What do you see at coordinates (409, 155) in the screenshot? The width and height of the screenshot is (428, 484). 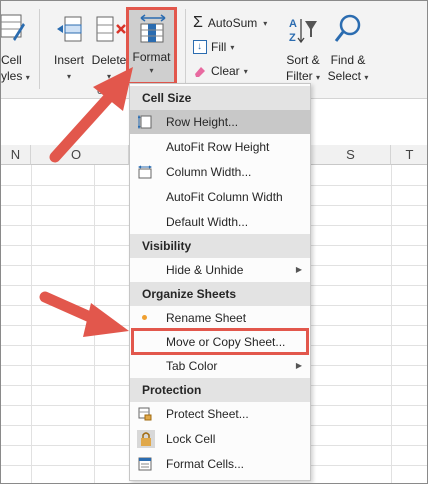 I see `column-header-t: T` at bounding box center [409, 155].